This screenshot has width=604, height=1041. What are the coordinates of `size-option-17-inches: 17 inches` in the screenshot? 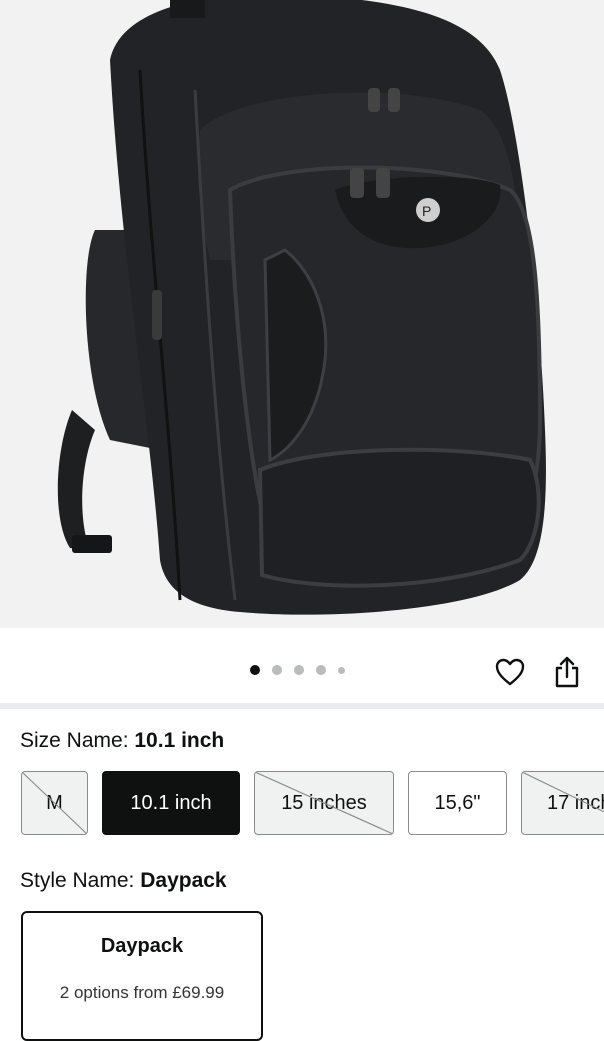 It's located at (562, 803).